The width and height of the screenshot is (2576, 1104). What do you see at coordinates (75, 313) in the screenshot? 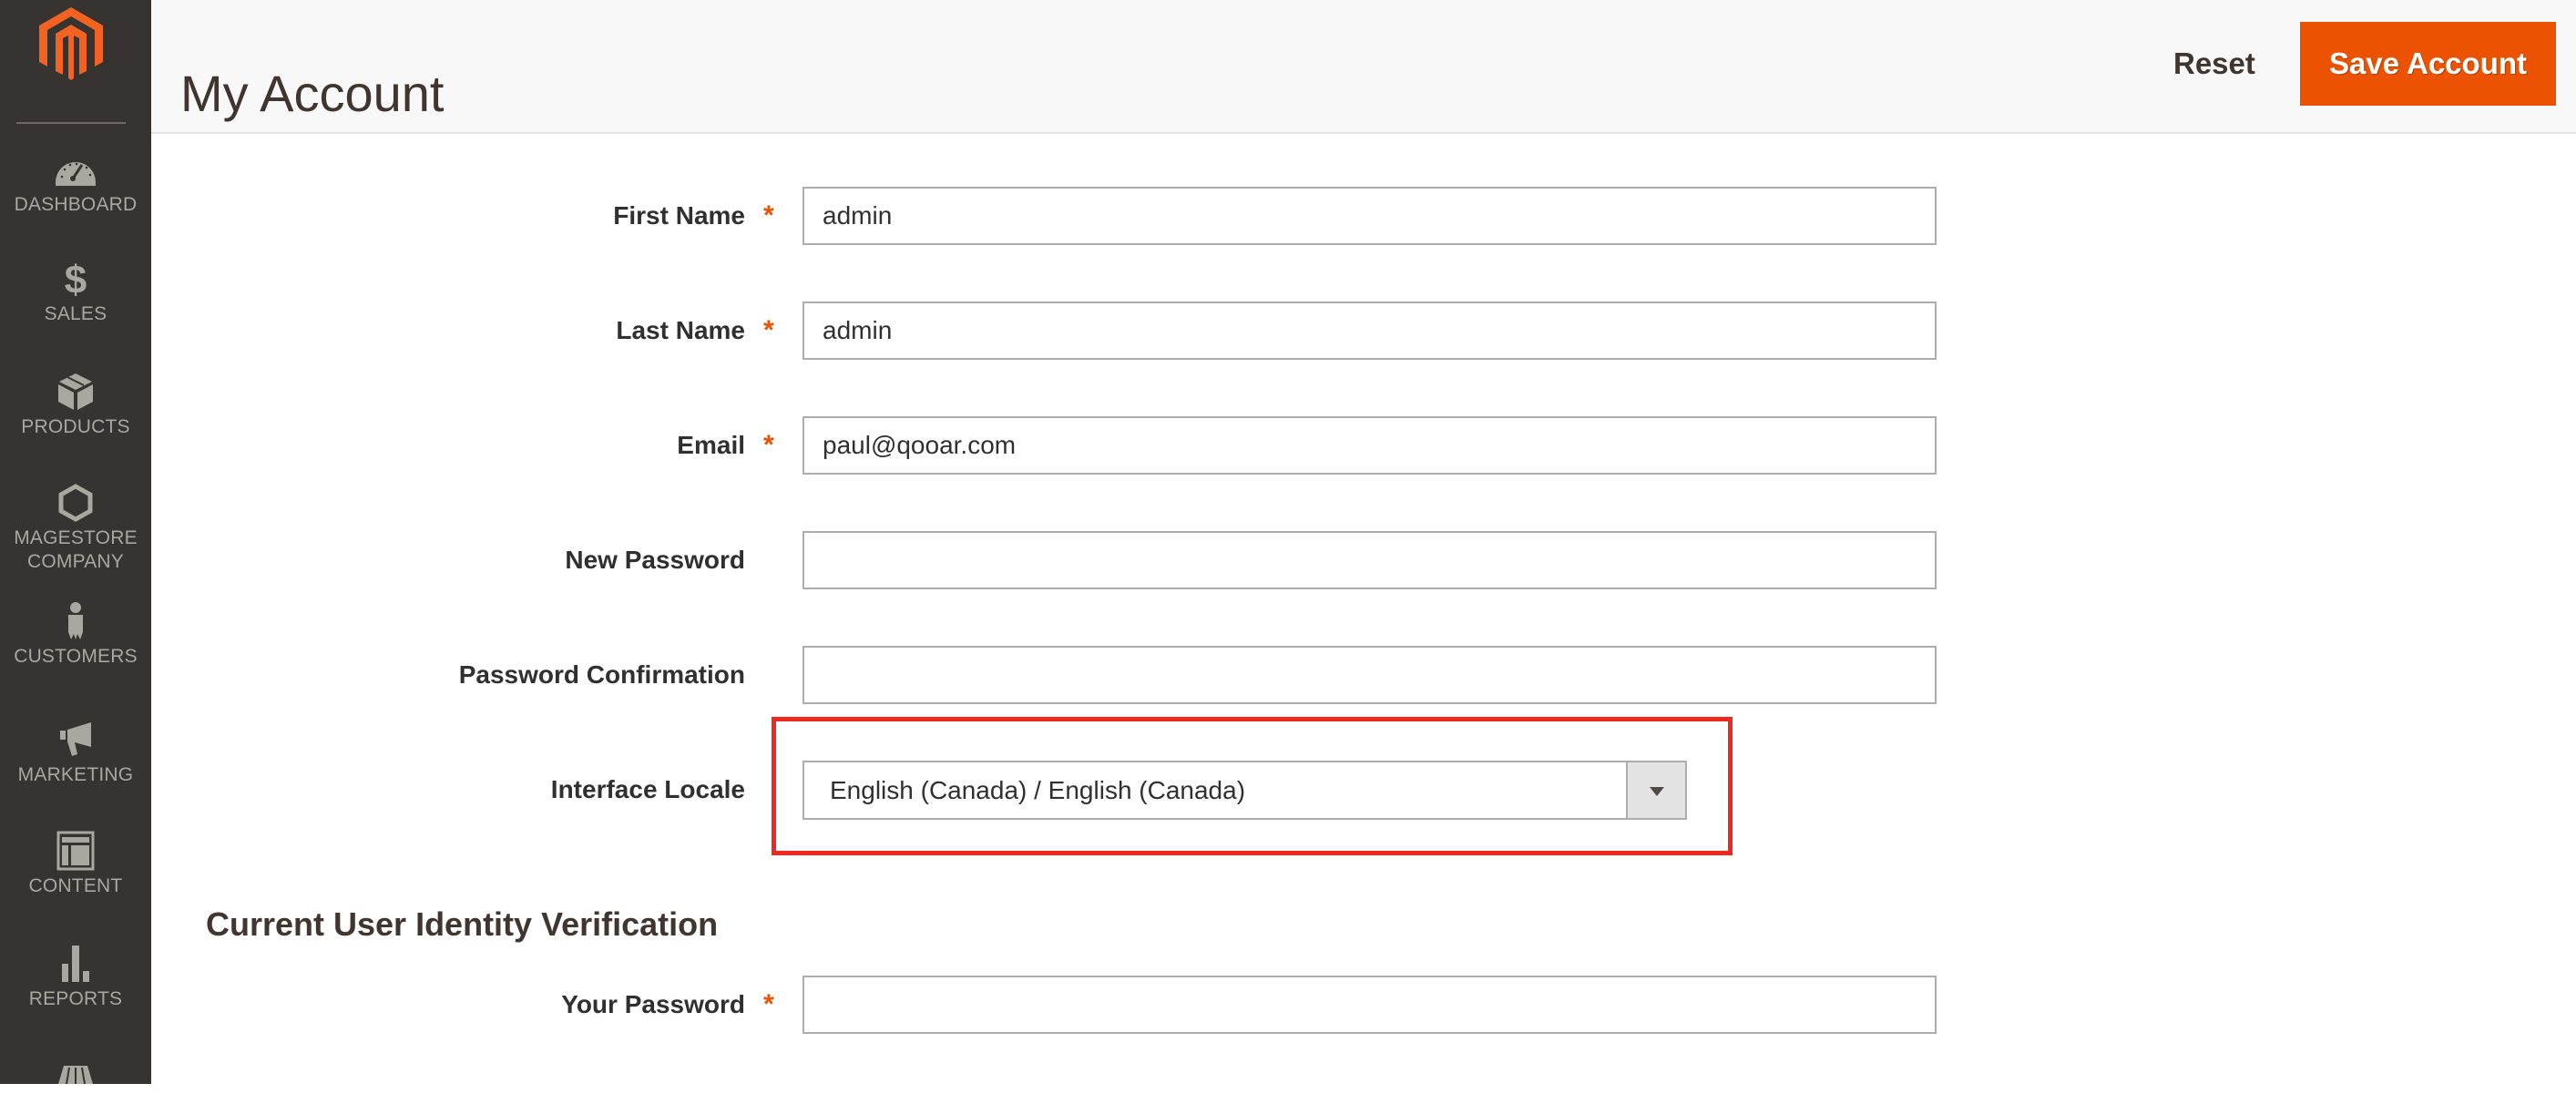
I see `sidebar-item-label: SALES` at bounding box center [75, 313].